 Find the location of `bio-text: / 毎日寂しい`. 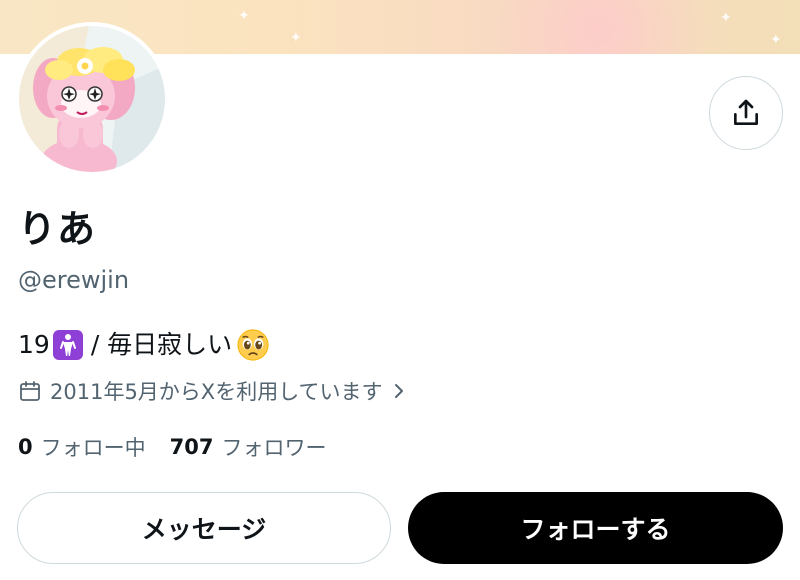

bio-text: / 毎日寂しい is located at coordinates (161, 344).